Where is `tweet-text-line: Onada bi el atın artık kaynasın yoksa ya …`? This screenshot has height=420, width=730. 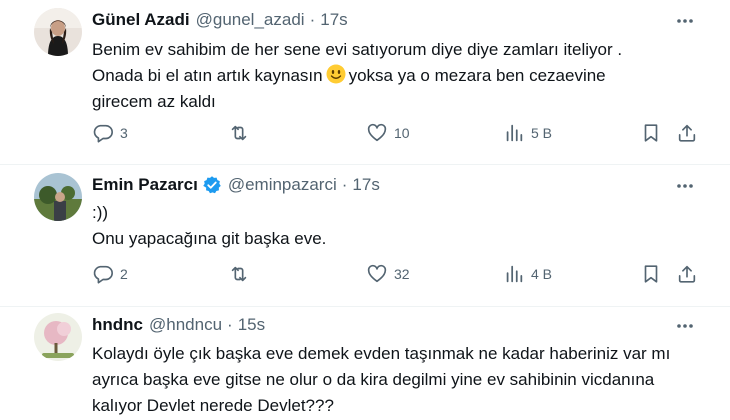 tweet-text-line: Onada bi el atın artık kaynasın yoksa ya … is located at coordinates (397, 76).